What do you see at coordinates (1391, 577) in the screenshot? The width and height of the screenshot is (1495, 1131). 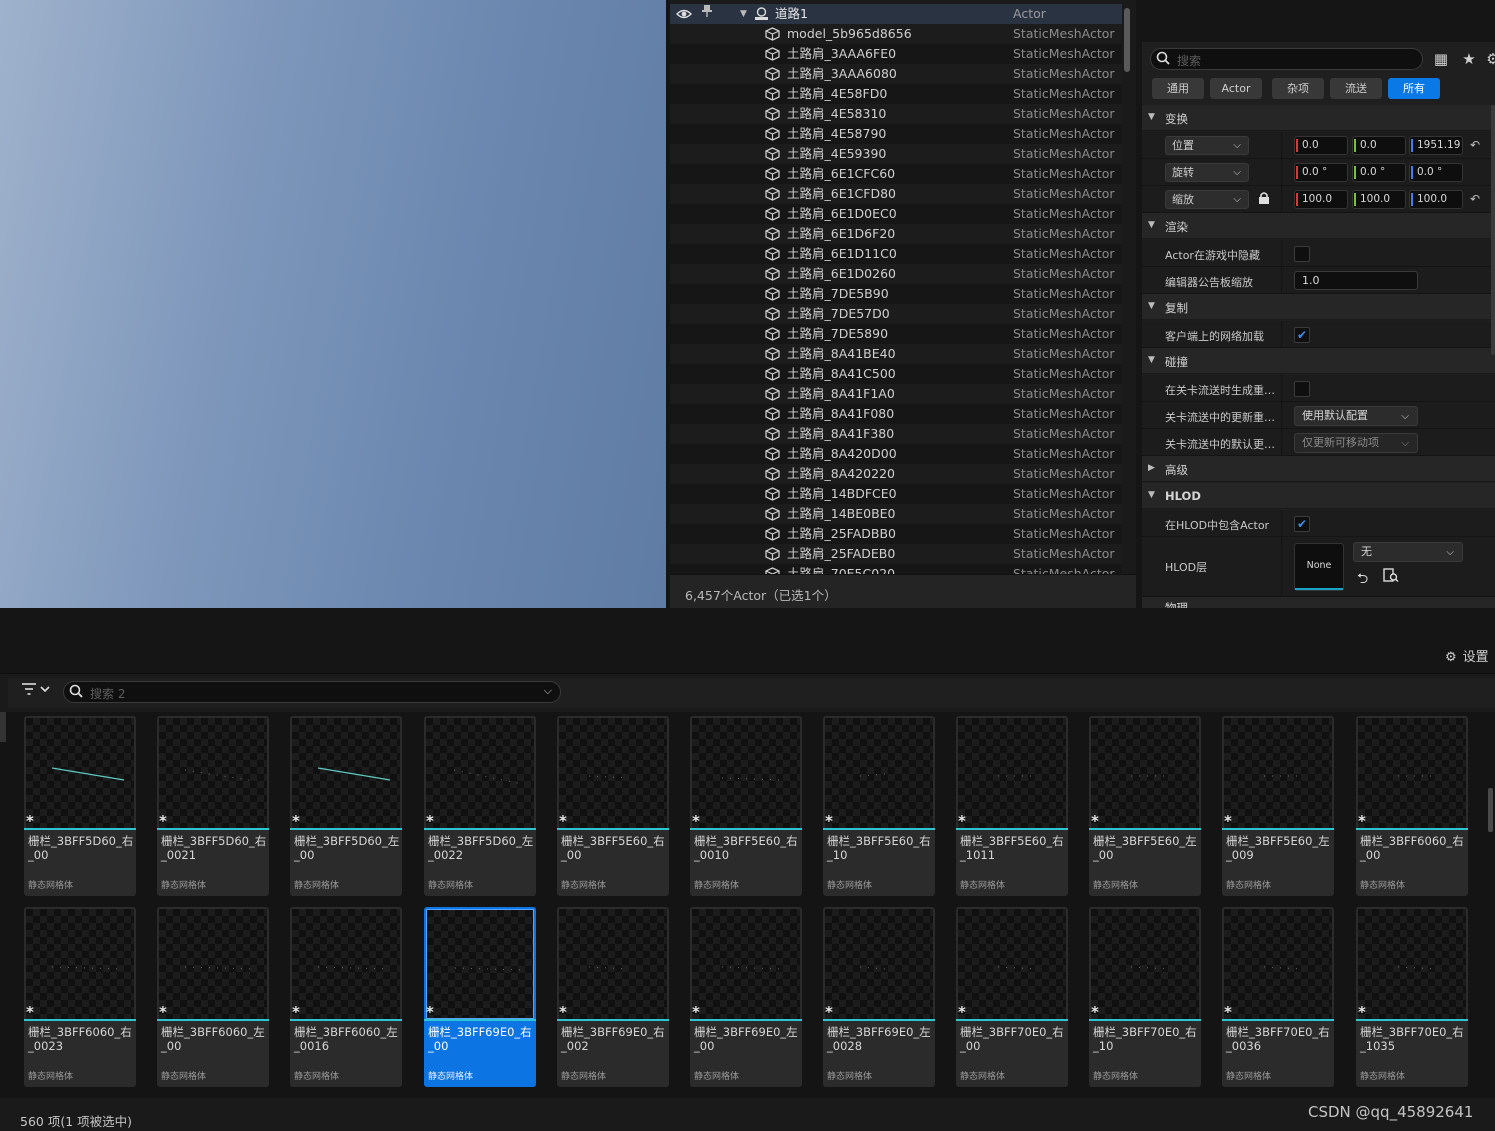 I see `browse-asset-icon` at bounding box center [1391, 577].